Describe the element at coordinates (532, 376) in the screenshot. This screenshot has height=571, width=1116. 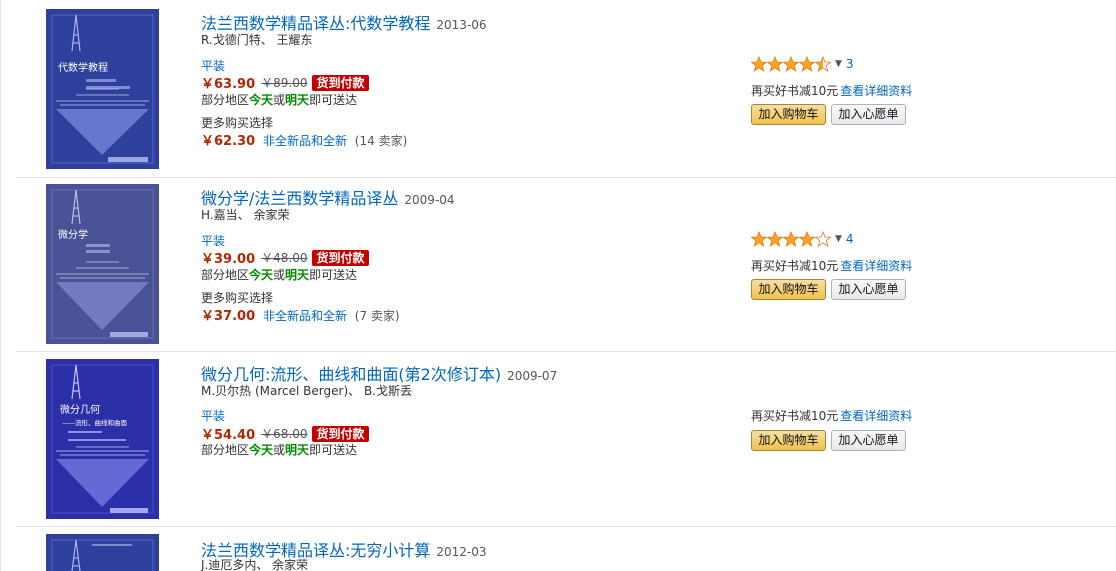
I see `publish-date: 2009-07` at that location.